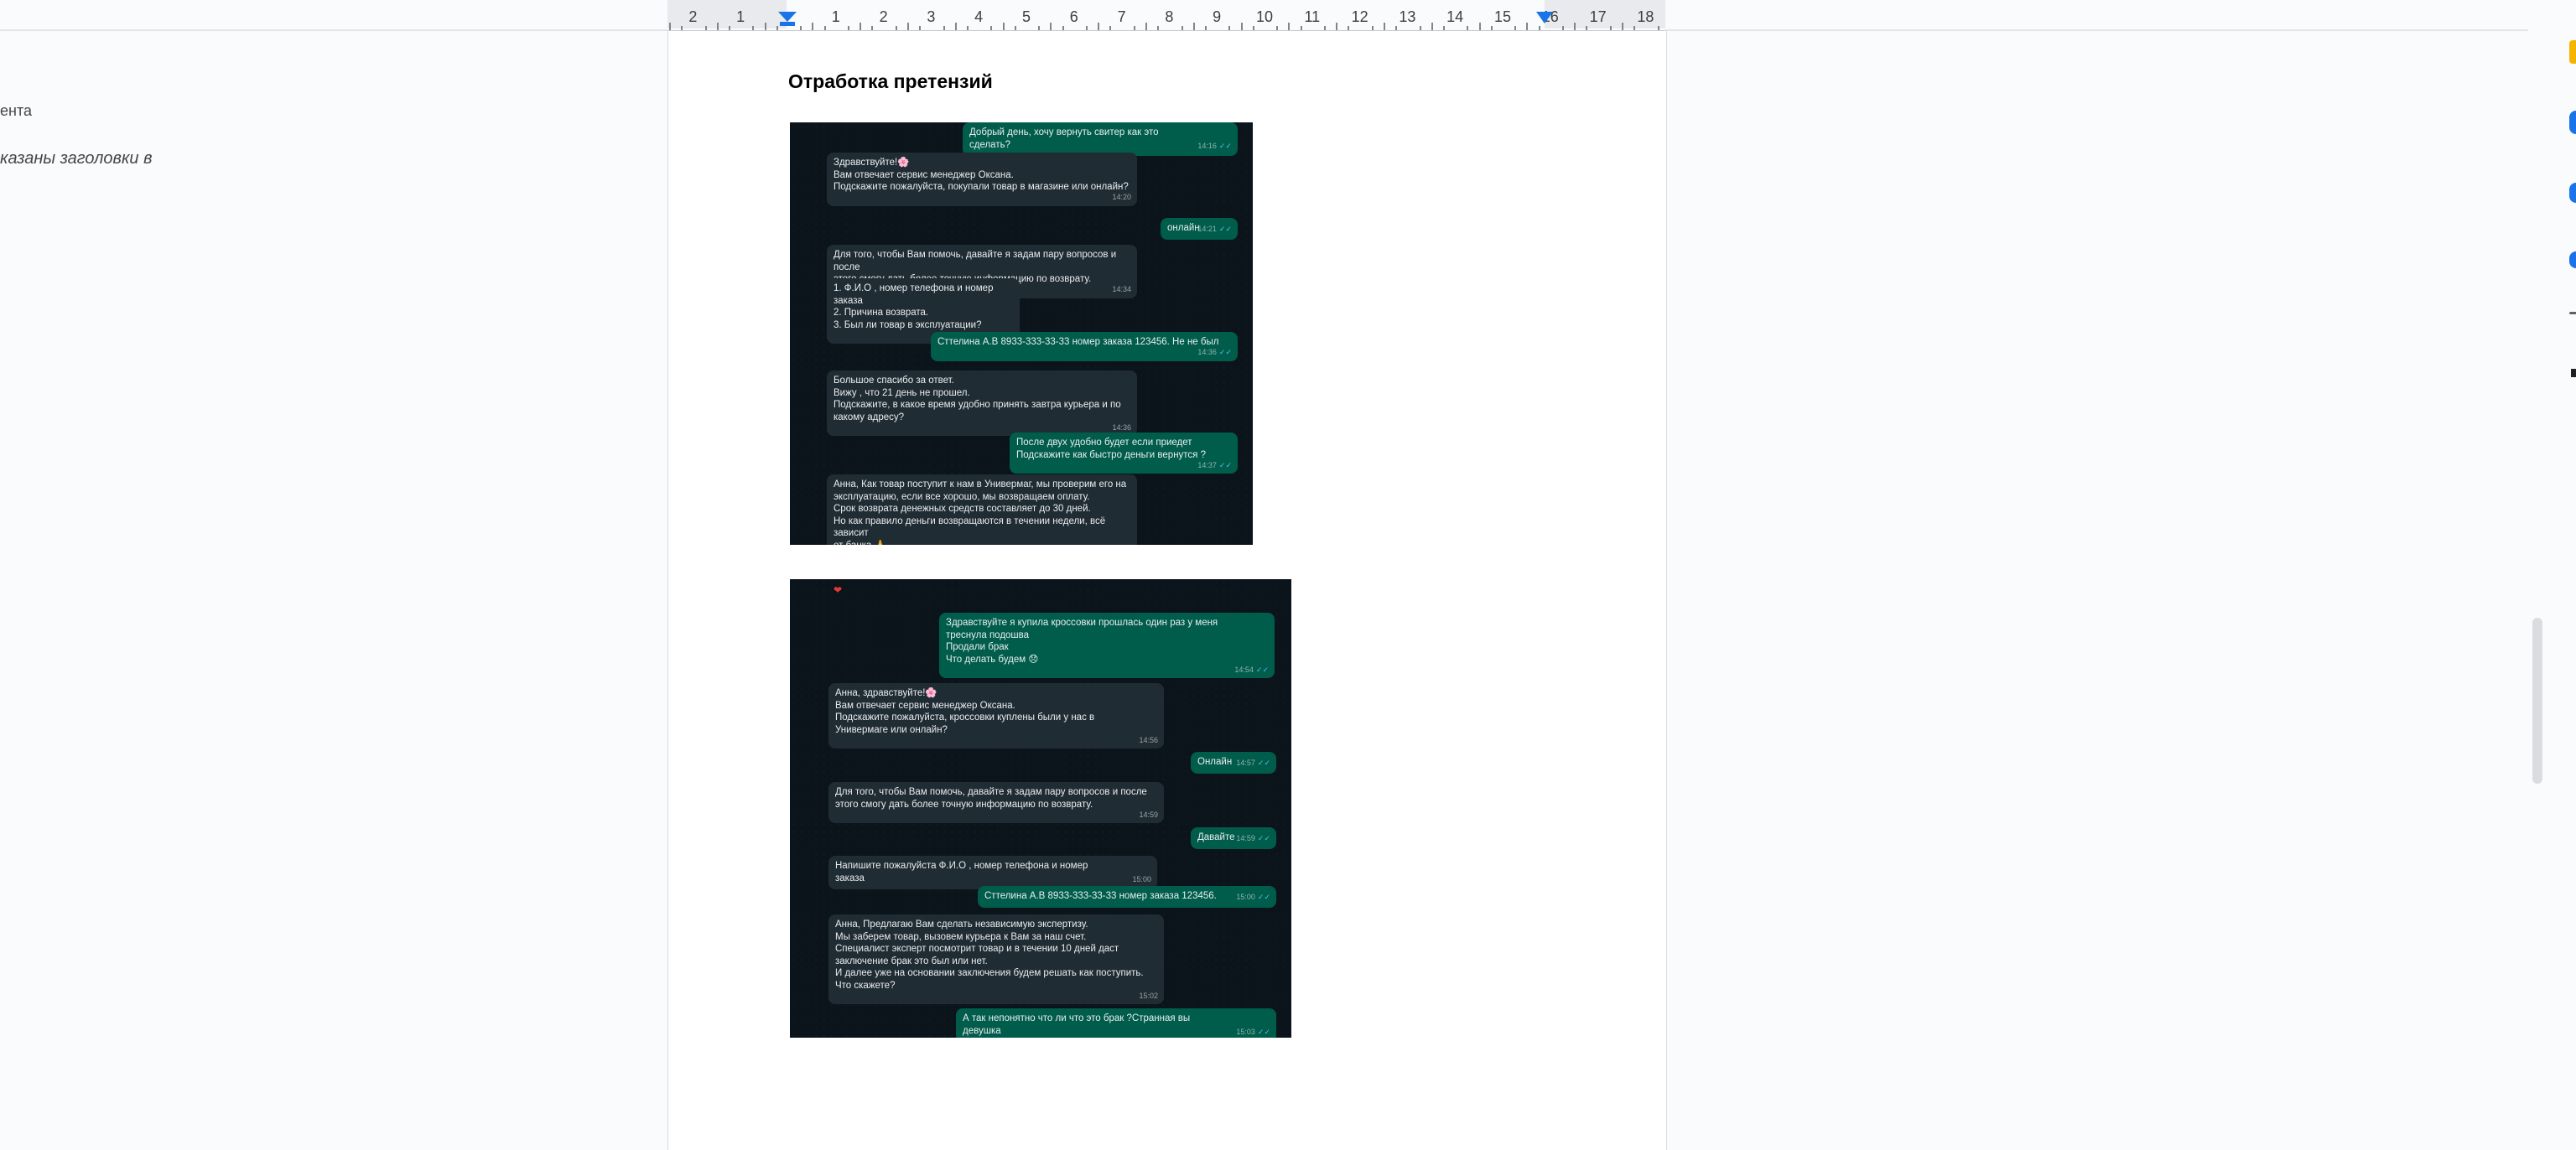 This screenshot has width=2576, height=1150. Describe the element at coordinates (2572, 52) in the screenshot. I see `keep-icon` at that location.